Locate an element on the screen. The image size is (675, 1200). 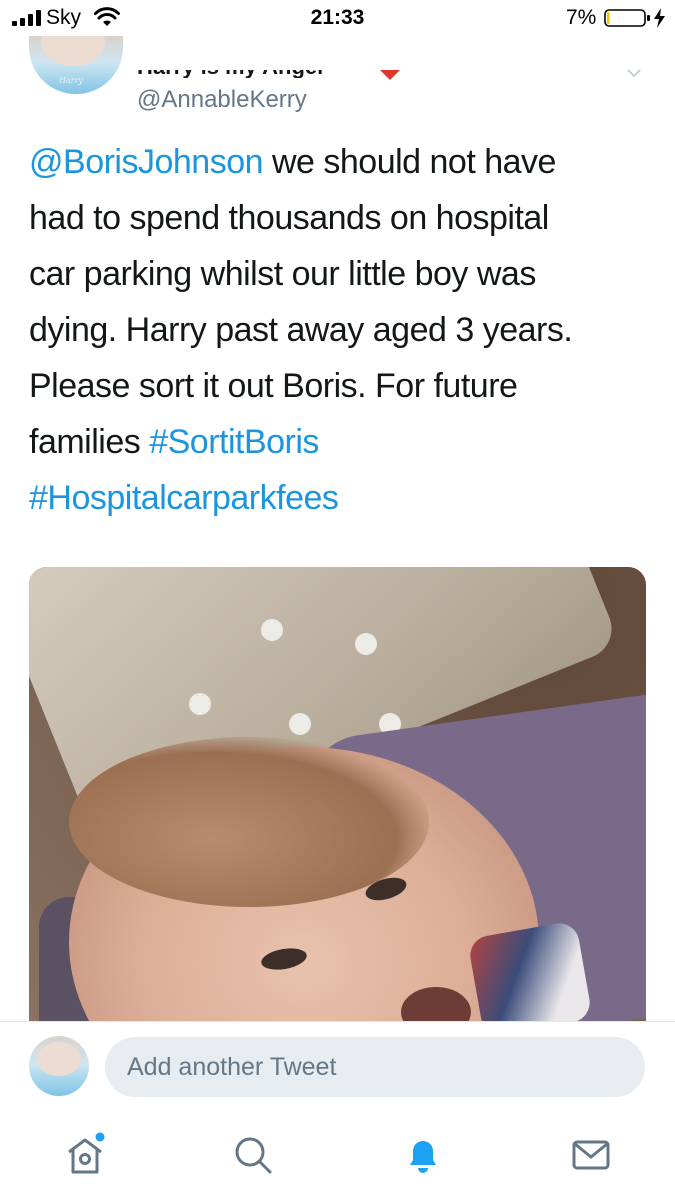
tweet-line: dying. Harry past away aged 3 years. is located at coordinates (301, 330).